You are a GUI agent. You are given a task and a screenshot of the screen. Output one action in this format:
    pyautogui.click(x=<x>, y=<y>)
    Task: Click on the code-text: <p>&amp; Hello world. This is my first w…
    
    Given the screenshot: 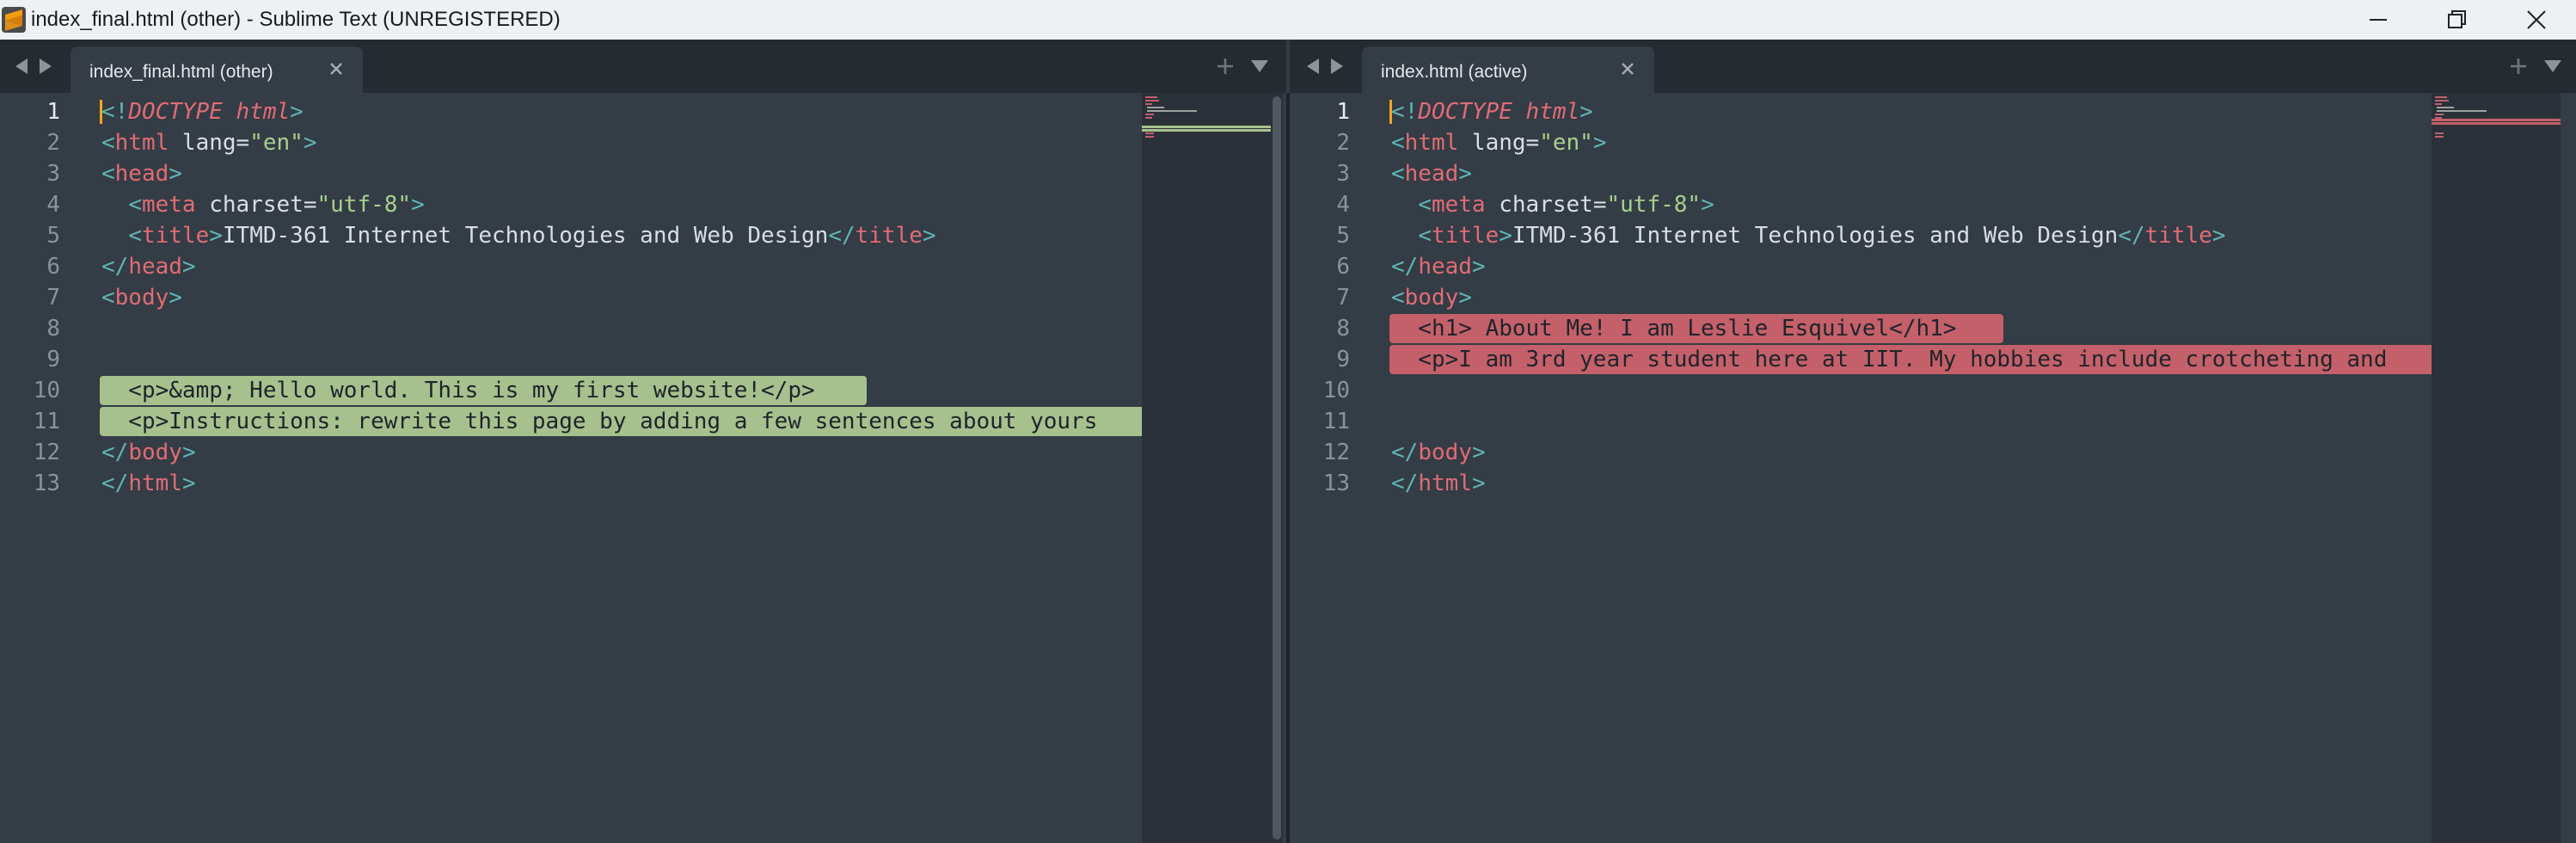 What is the action you would take?
    pyautogui.click(x=458, y=390)
    